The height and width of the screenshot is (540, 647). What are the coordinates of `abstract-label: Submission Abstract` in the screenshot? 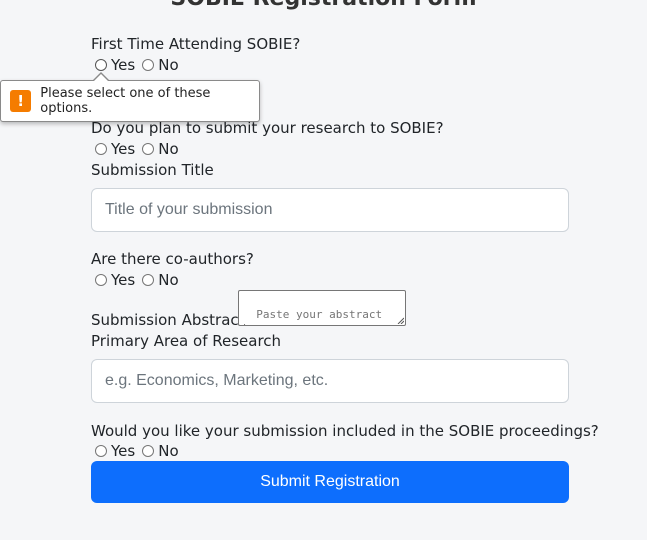 It's located at (168, 320).